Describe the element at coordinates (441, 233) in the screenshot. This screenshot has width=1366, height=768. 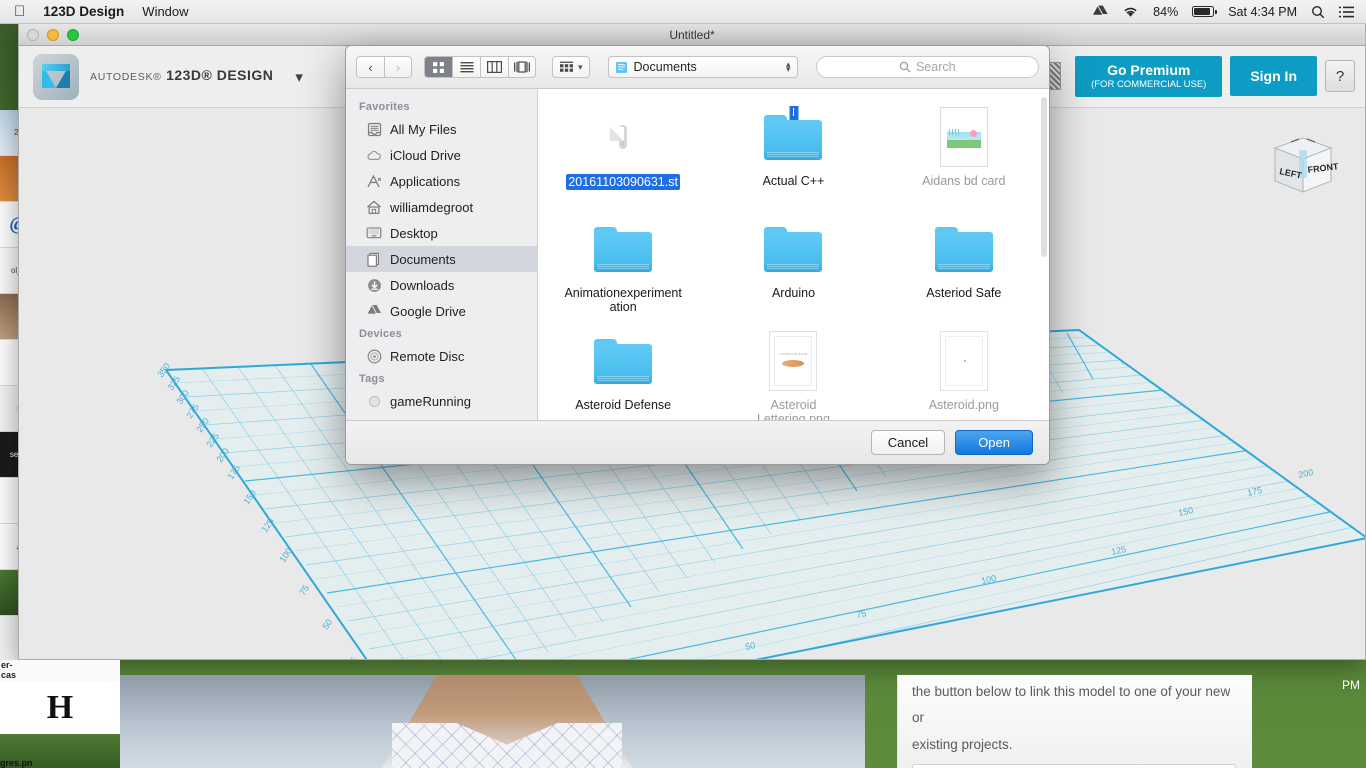
I see `sidebar-item-desktop: Desktop` at that location.